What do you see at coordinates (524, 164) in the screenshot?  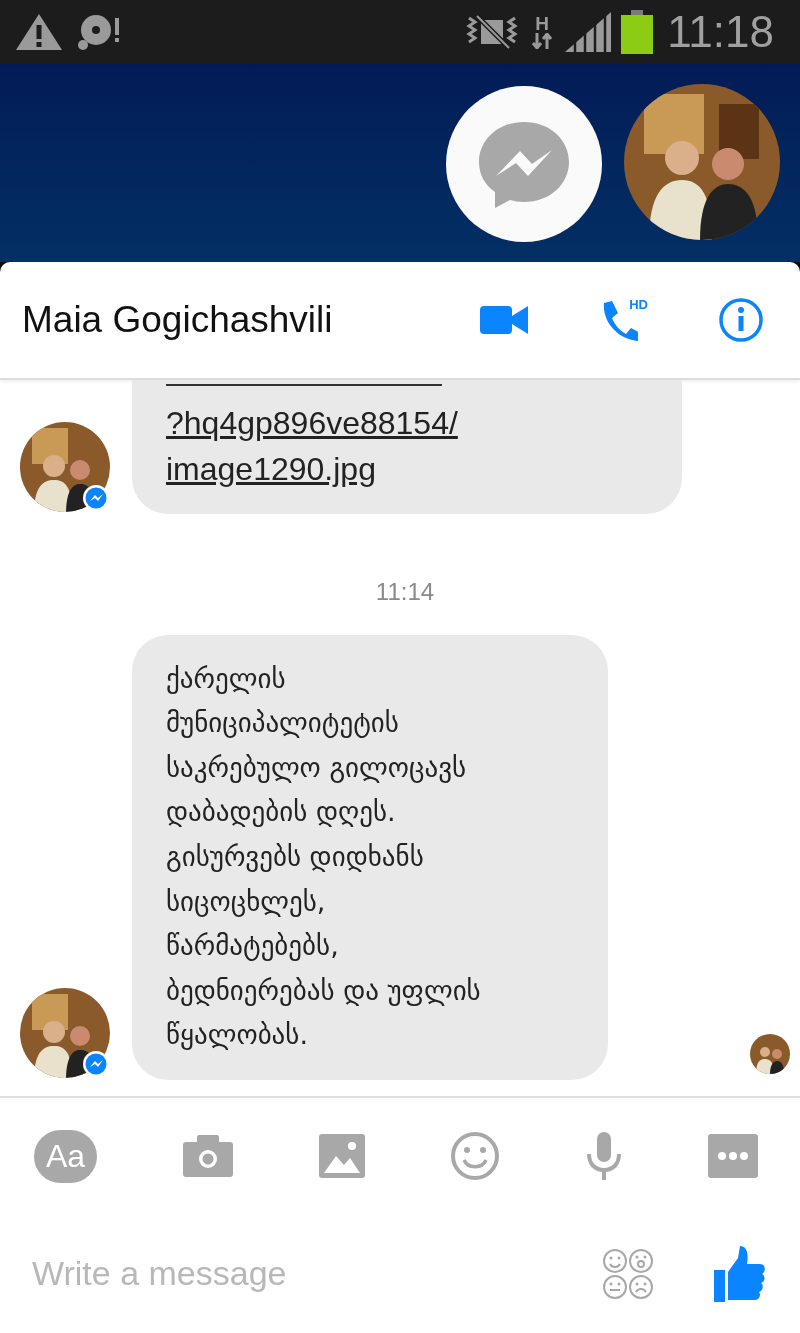 I see `messenger-chat-head` at bounding box center [524, 164].